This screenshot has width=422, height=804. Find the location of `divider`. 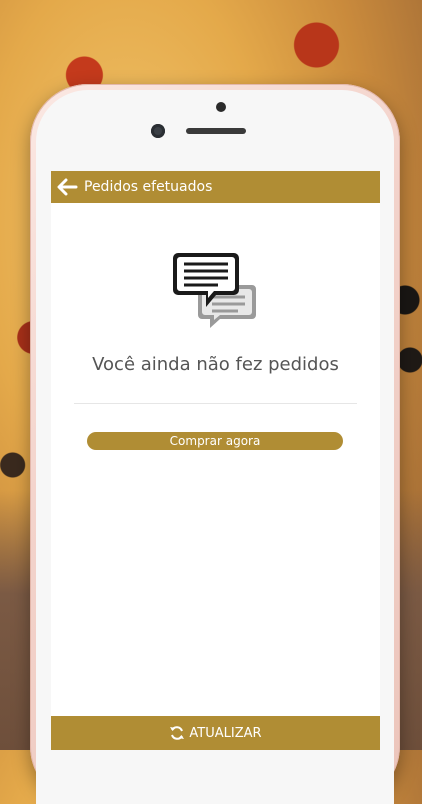

divider is located at coordinates (215, 403).